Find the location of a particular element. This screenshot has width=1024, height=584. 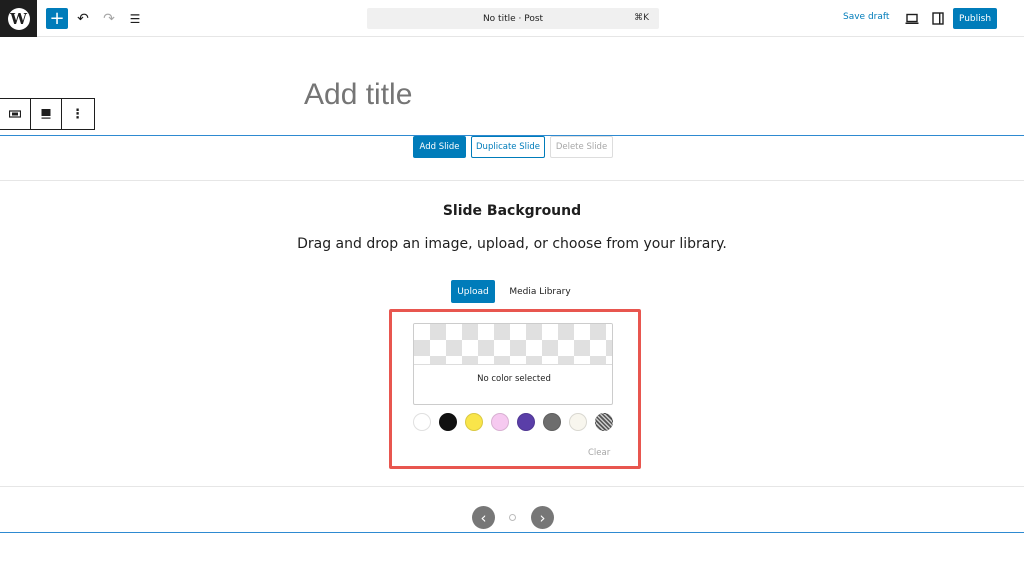

add-slide-button: Add Slide is located at coordinates (439, 147).